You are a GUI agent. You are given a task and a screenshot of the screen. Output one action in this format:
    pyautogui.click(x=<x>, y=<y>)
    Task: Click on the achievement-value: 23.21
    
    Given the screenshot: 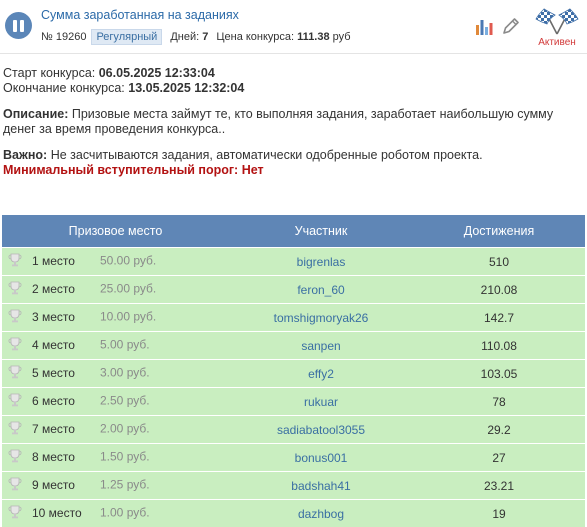 What is the action you would take?
    pyautogui.click(x=499, y=485)
    